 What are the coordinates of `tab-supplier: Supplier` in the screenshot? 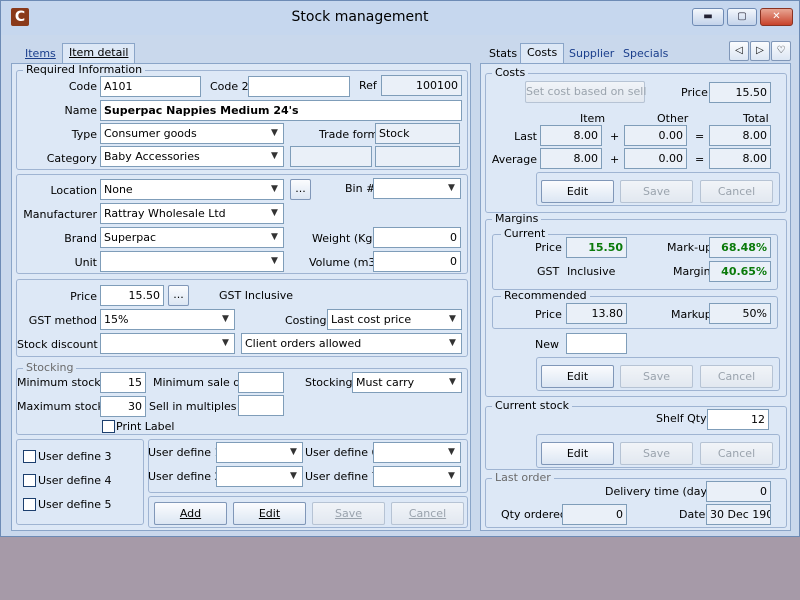 It's located at (591, 54).